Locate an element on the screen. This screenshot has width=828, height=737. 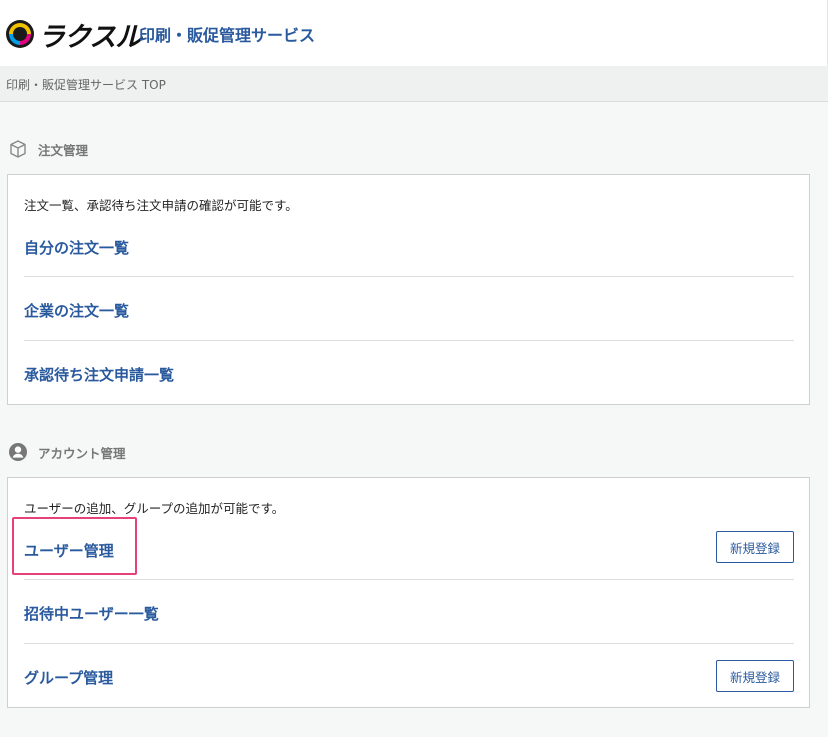
app-title: 印刷・販促管理サービス is located at coordinates (227, 34).